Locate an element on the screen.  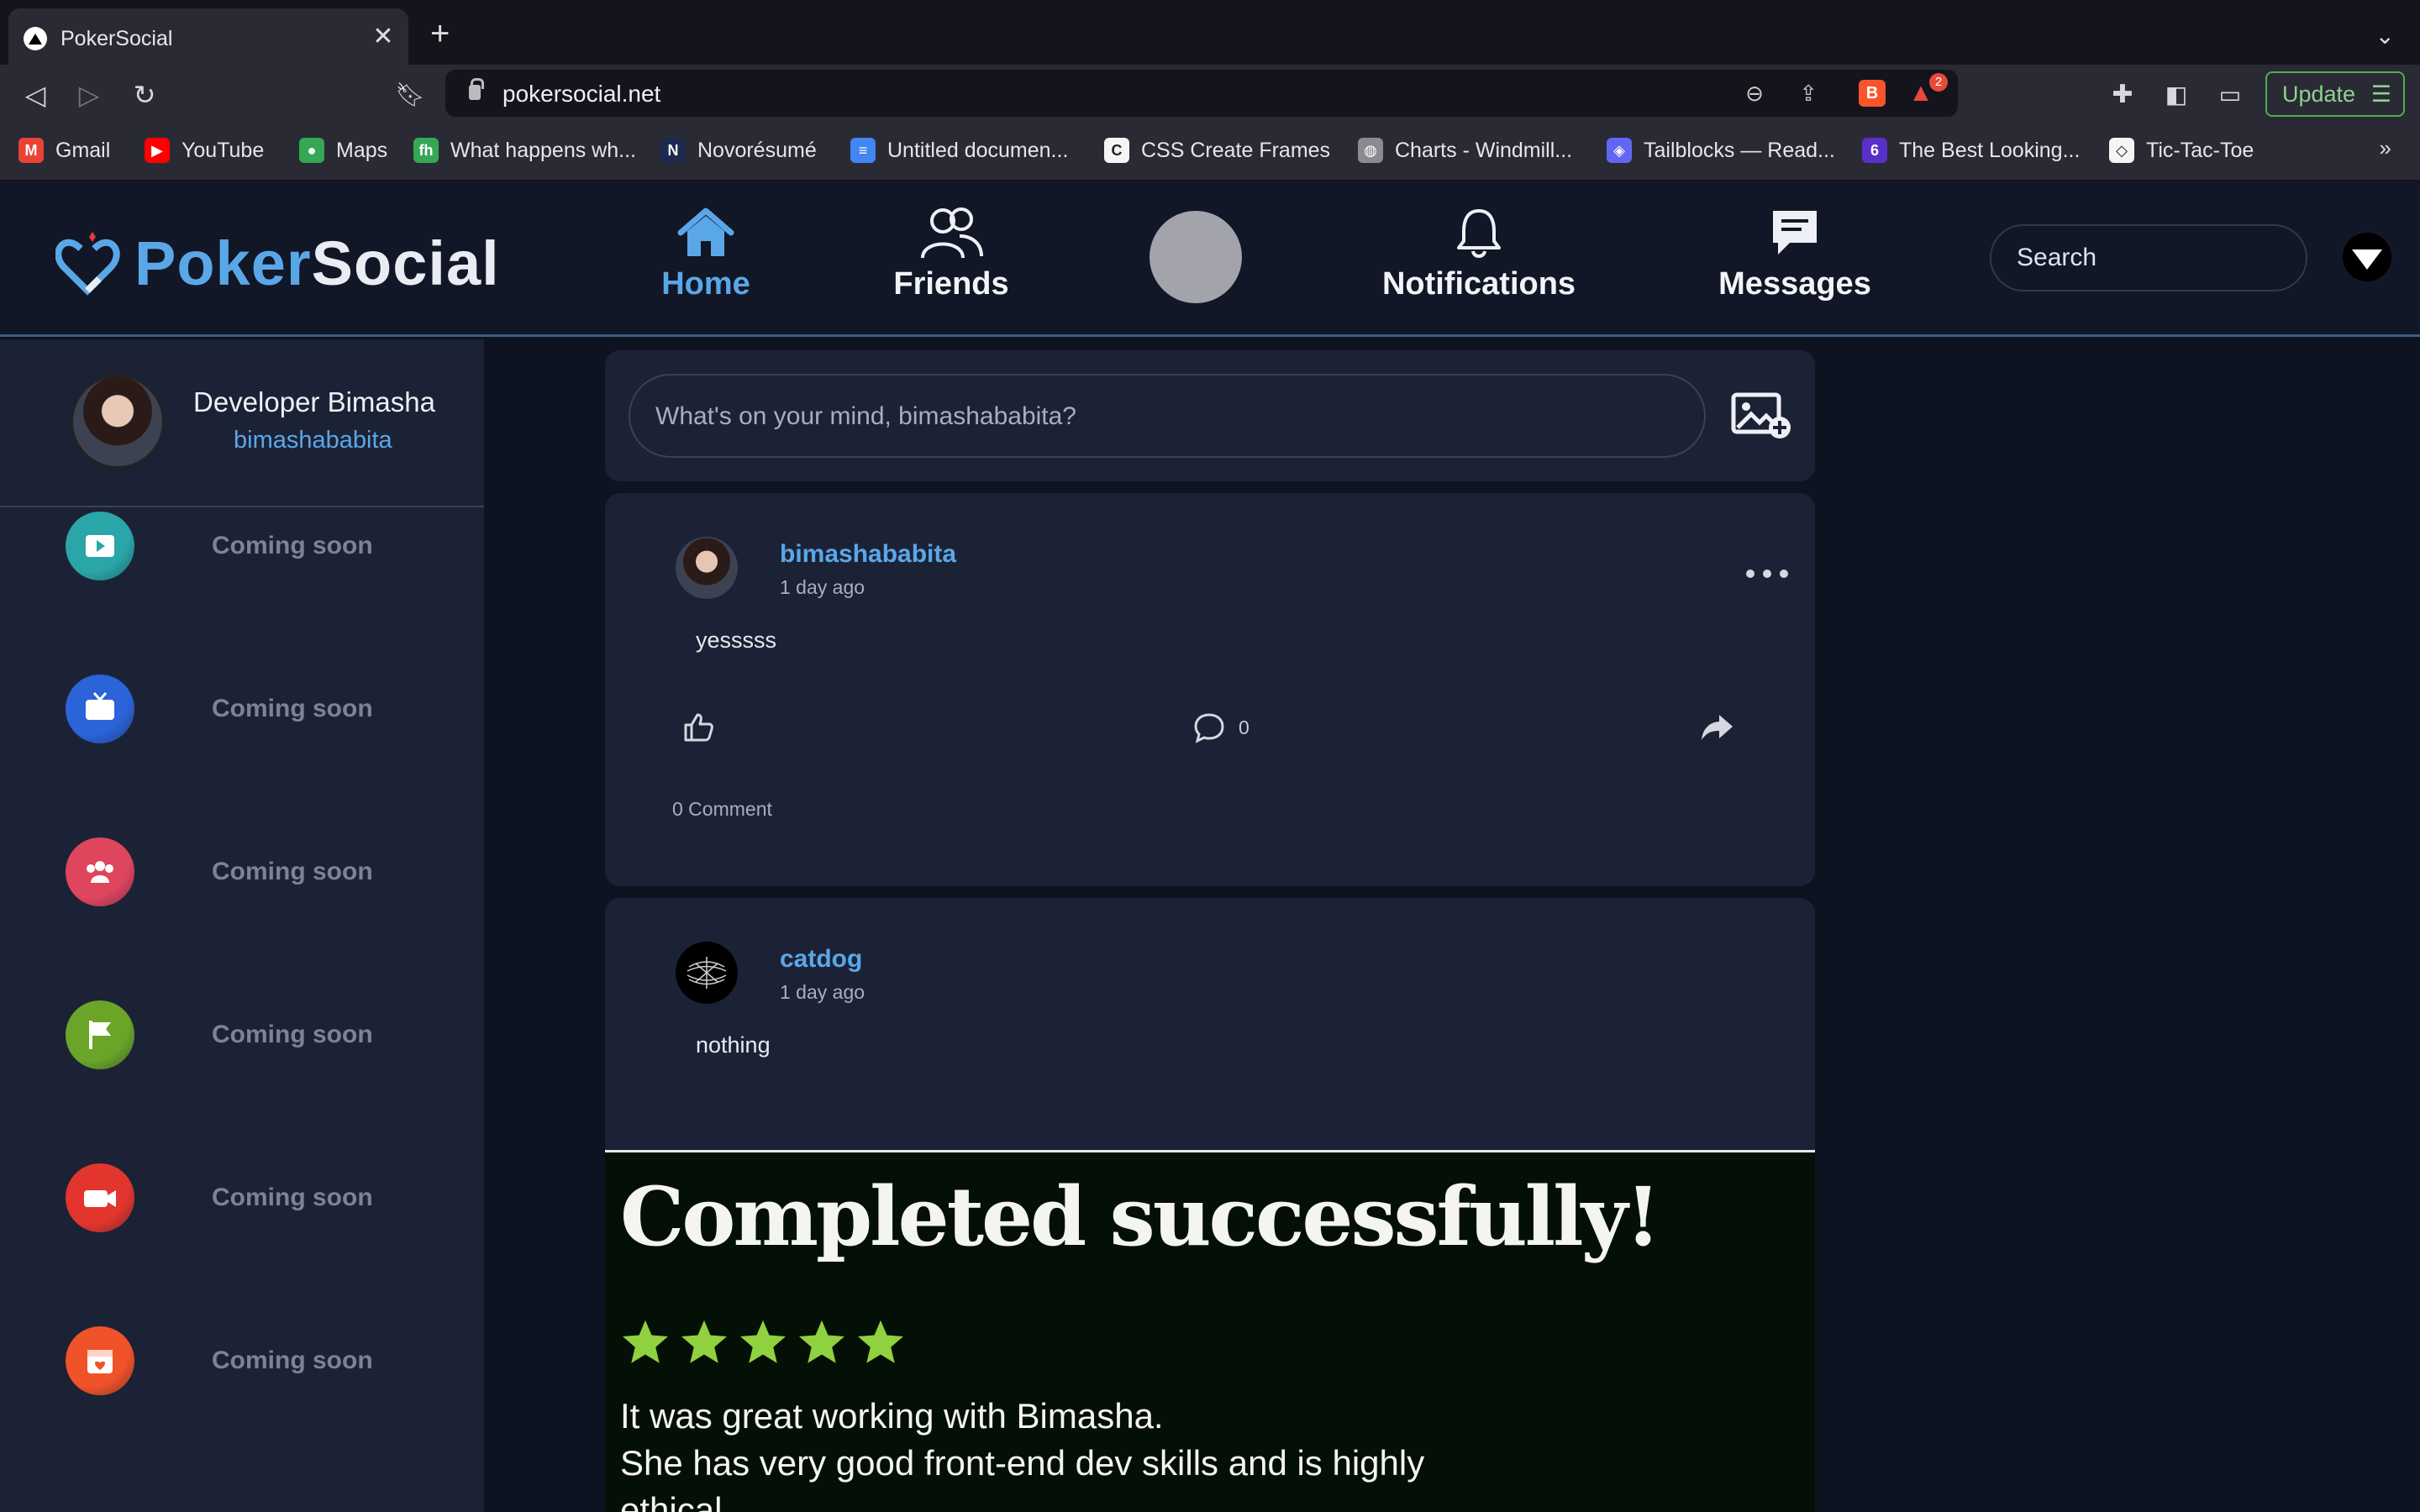
profile-handle: bimashababita is located at coordinates (313, 440).